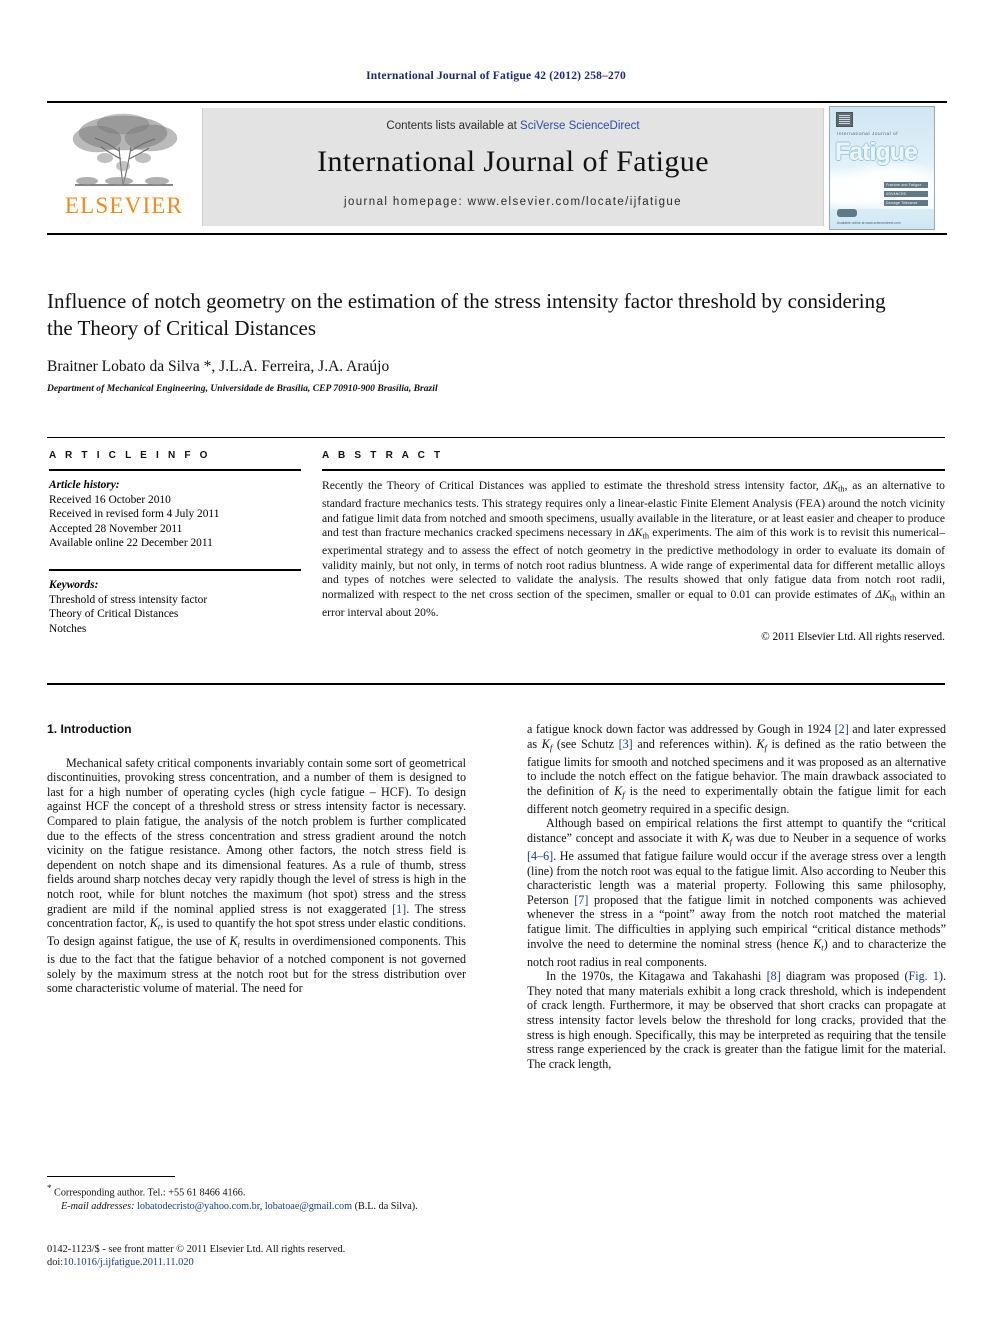  Describe the element at coordinates (308, 1206) in the screenshot. I see `email-link-2: lobatoae@gmail.com` at that location.